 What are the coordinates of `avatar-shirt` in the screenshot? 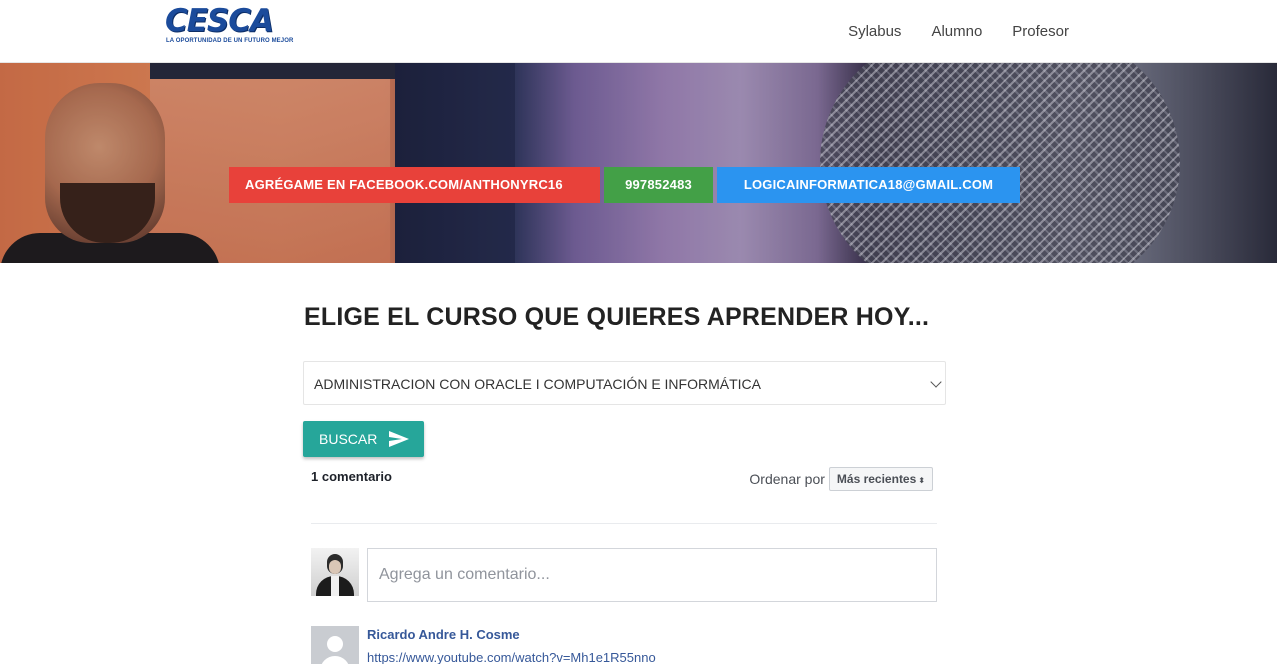 It's located at (335, 586).